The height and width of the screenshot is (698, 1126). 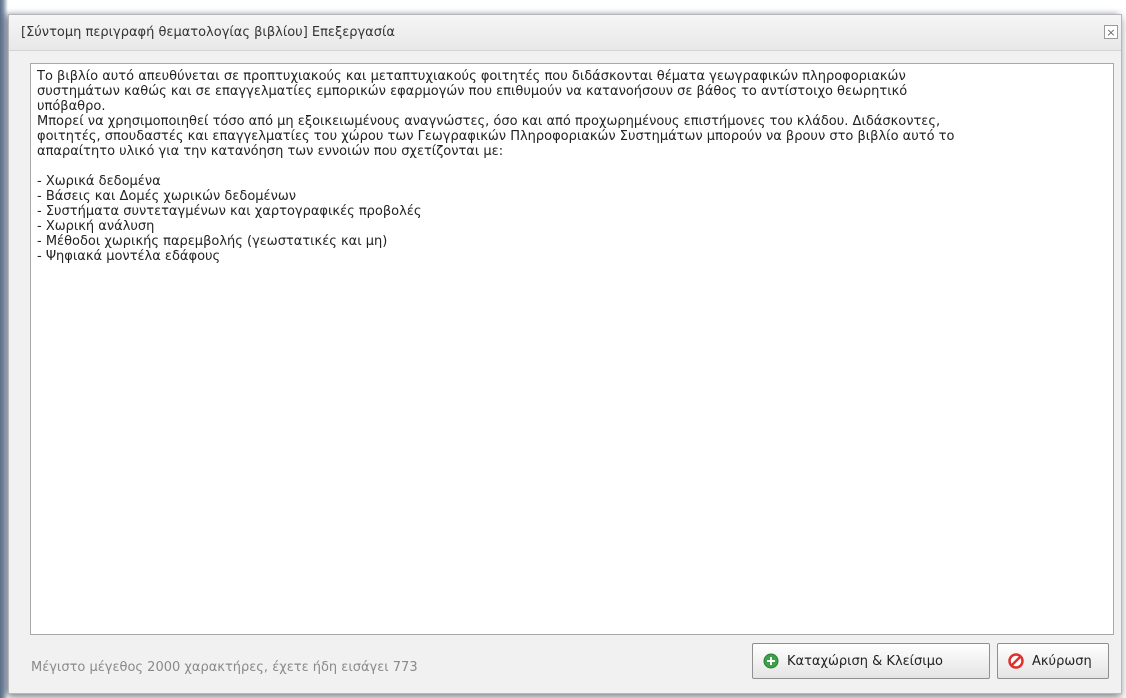 I want to click on save-close-button: Καταχώριση & Κλείσιμο, so click(x=871, y=661).